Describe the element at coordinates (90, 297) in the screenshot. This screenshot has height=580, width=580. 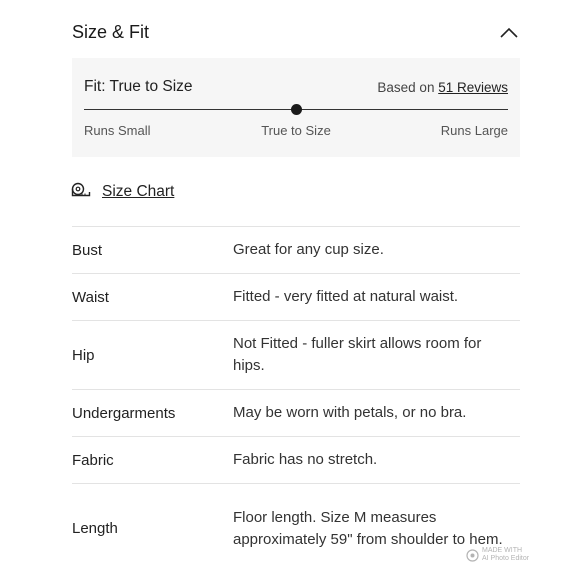
I see `spec-name: Waist` at that location.